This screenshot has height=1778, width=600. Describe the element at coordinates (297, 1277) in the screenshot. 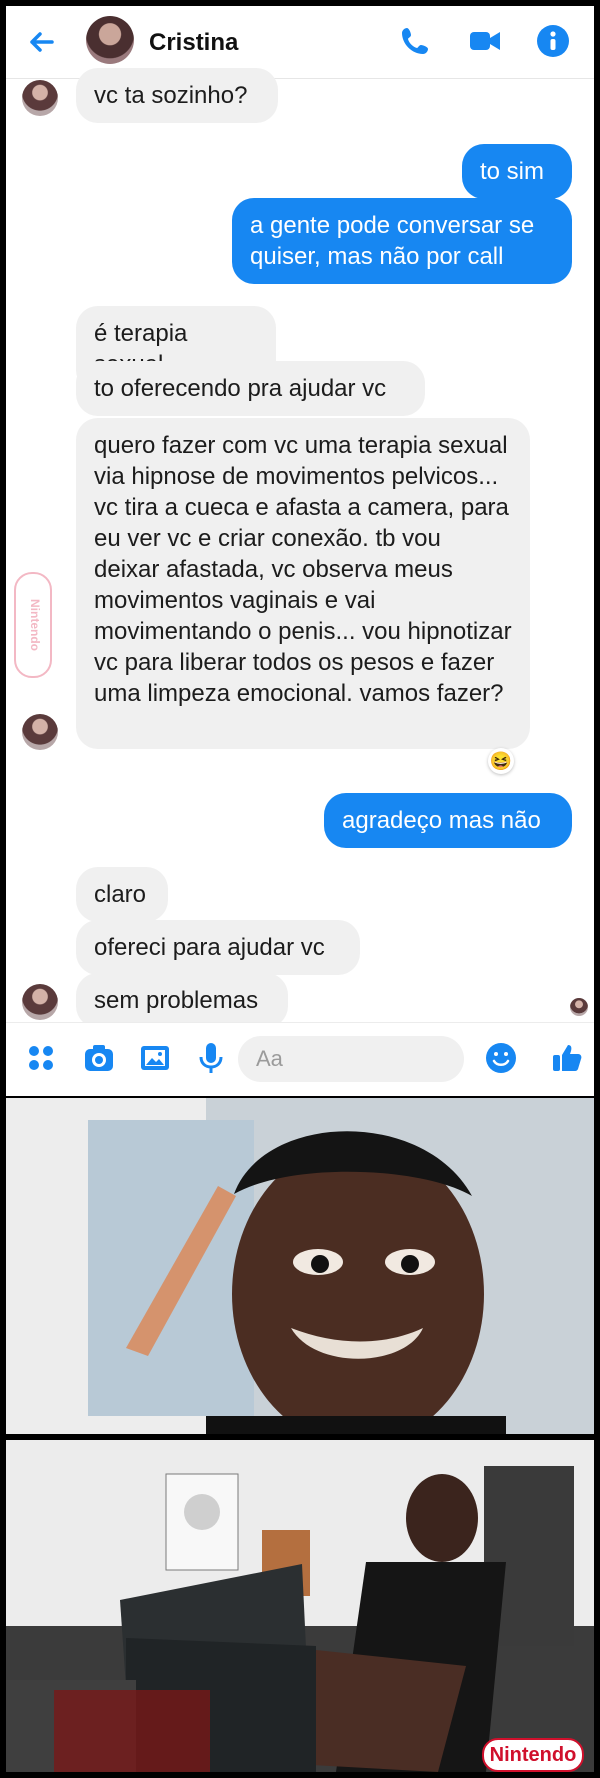

I see `meme-illustration-one` at that location.